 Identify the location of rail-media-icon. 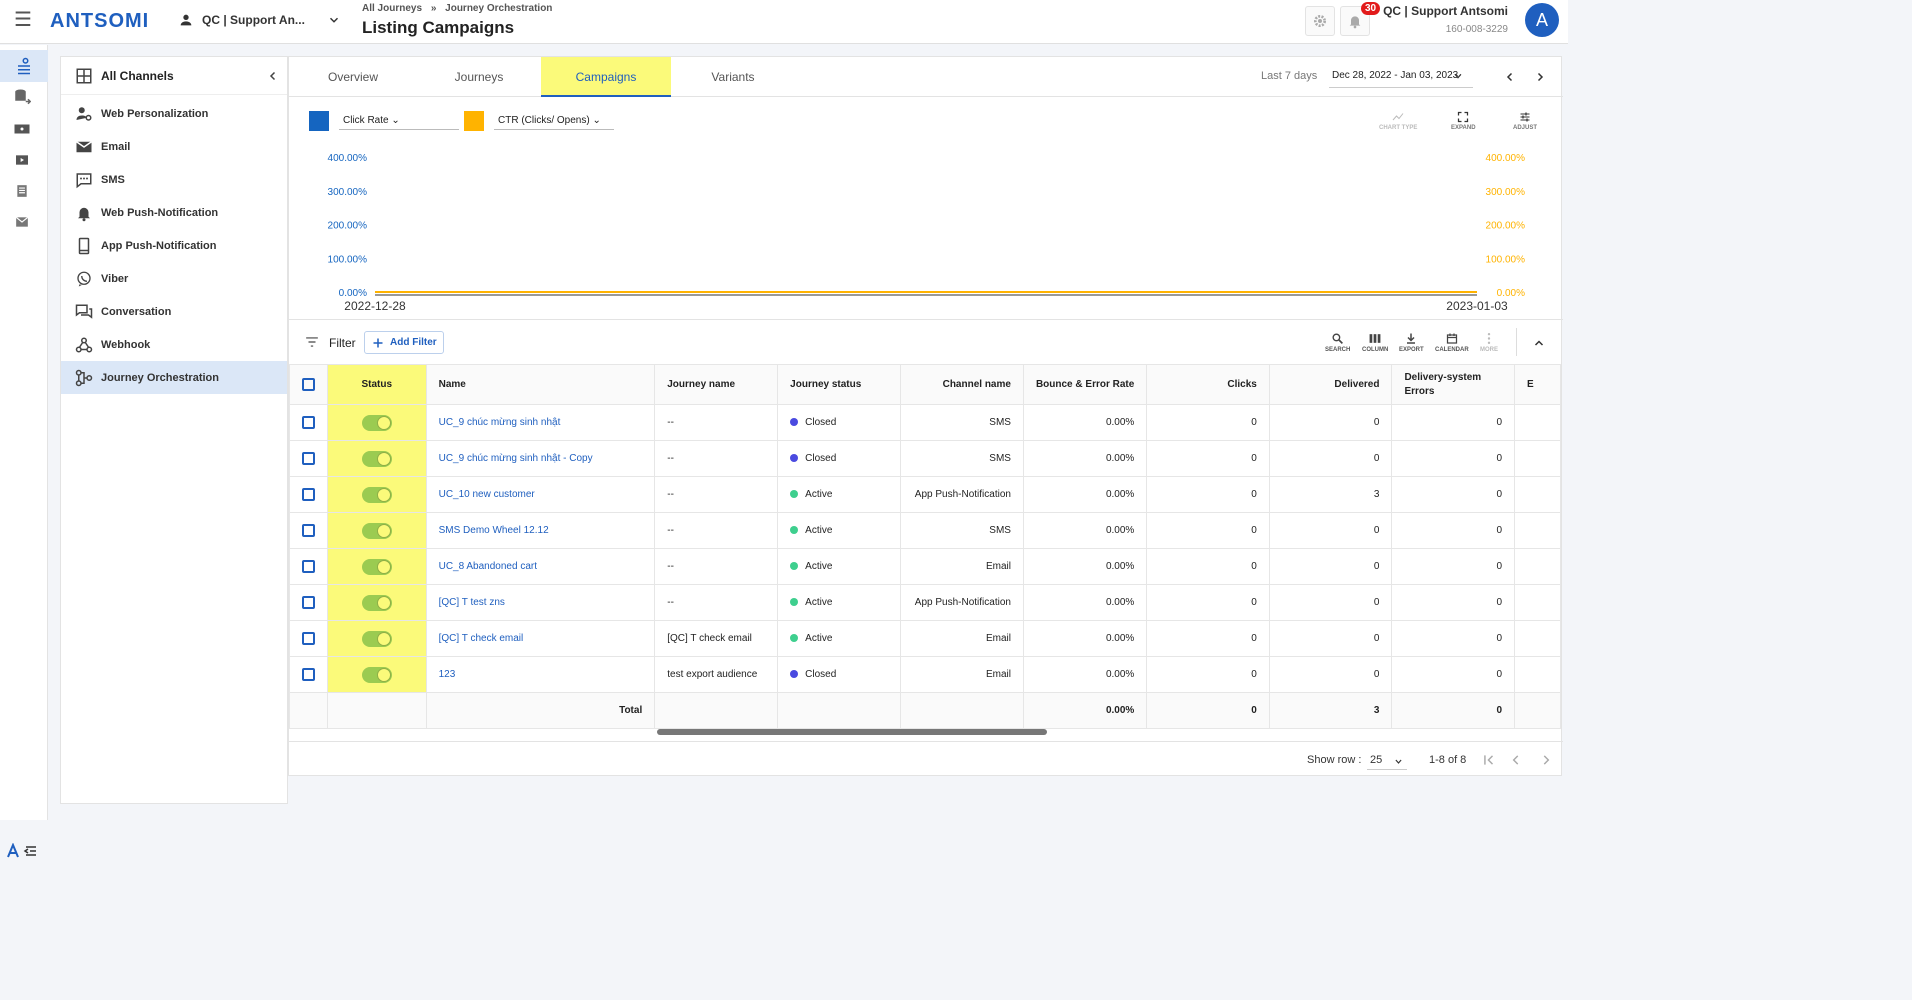
(22, 160).